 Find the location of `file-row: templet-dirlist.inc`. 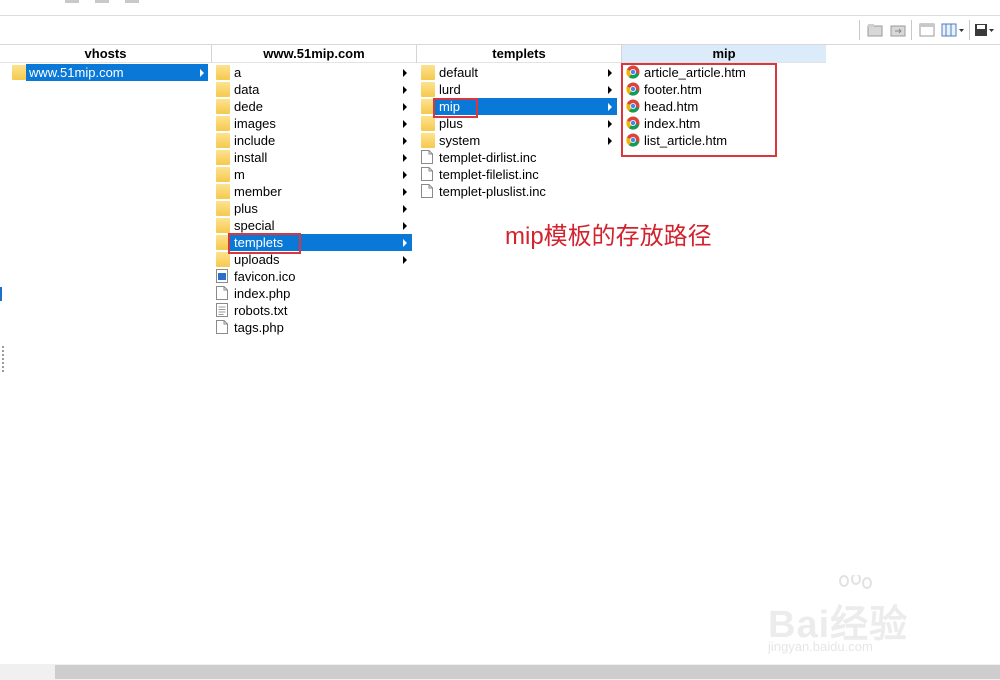

file-row: templet-dirlist.inc is located at coordinates (518, 157).